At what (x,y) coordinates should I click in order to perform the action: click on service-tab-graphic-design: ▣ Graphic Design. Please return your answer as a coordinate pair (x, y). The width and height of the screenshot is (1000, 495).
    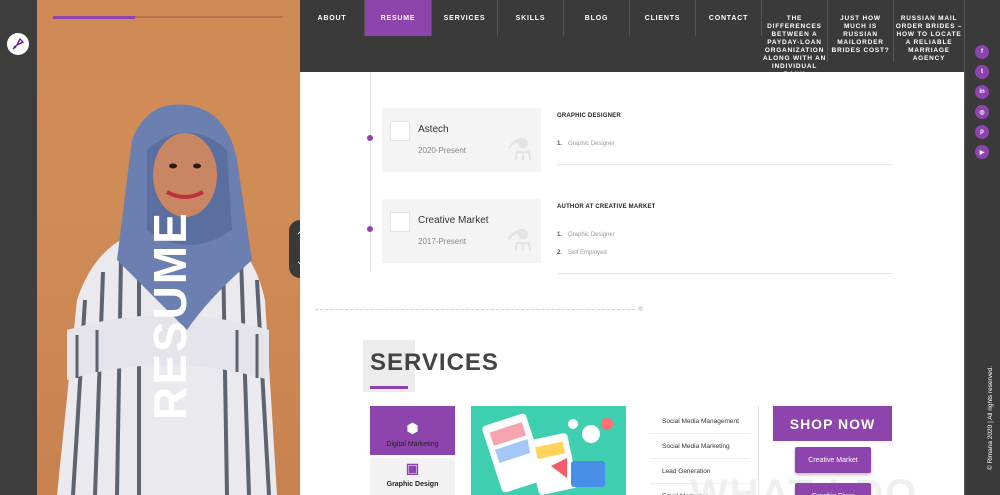
    Looking at the image, I should click on (412, 476).